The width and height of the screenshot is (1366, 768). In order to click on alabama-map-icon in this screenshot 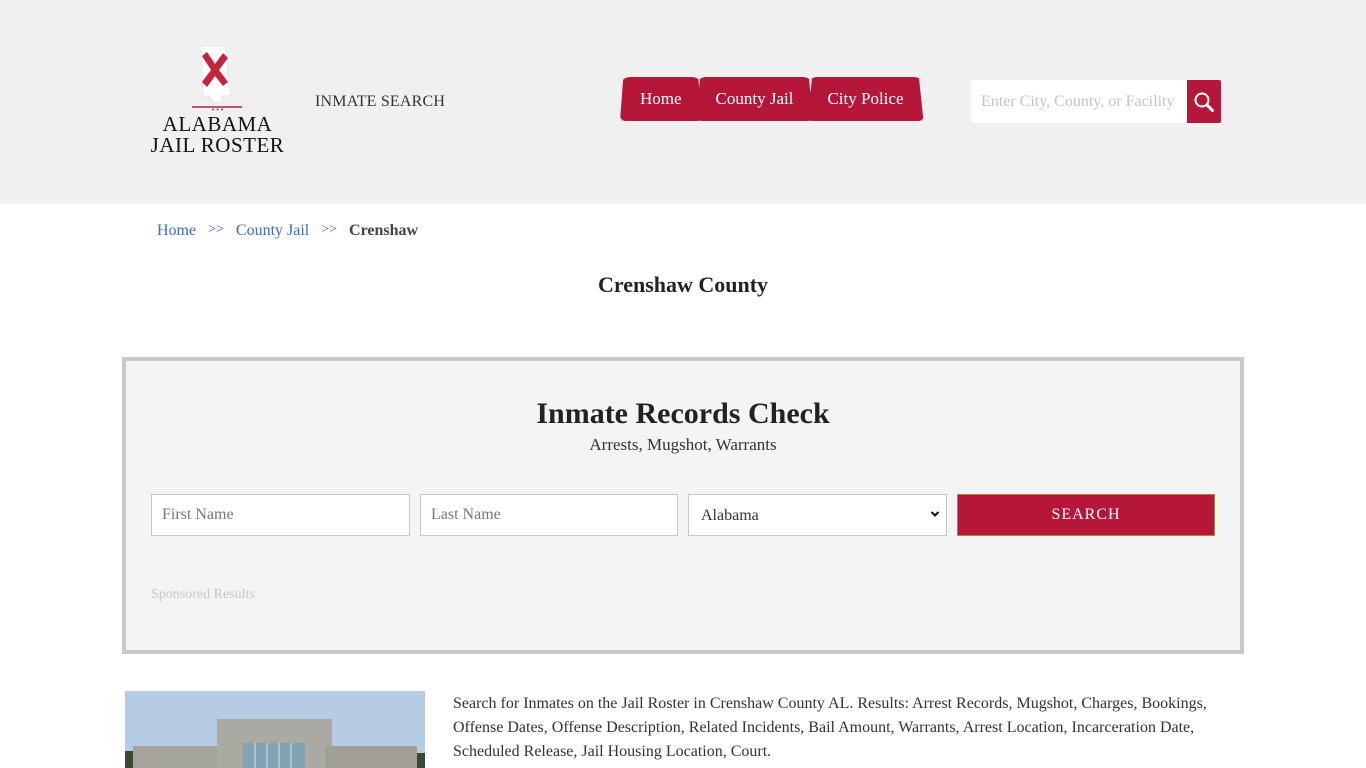, I will do `click(216, 74)`.